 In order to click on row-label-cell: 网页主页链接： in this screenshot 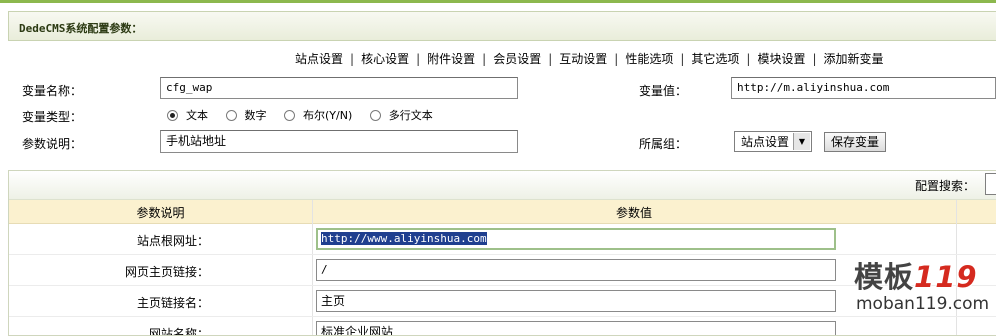, I will do `click(109, 270)`.